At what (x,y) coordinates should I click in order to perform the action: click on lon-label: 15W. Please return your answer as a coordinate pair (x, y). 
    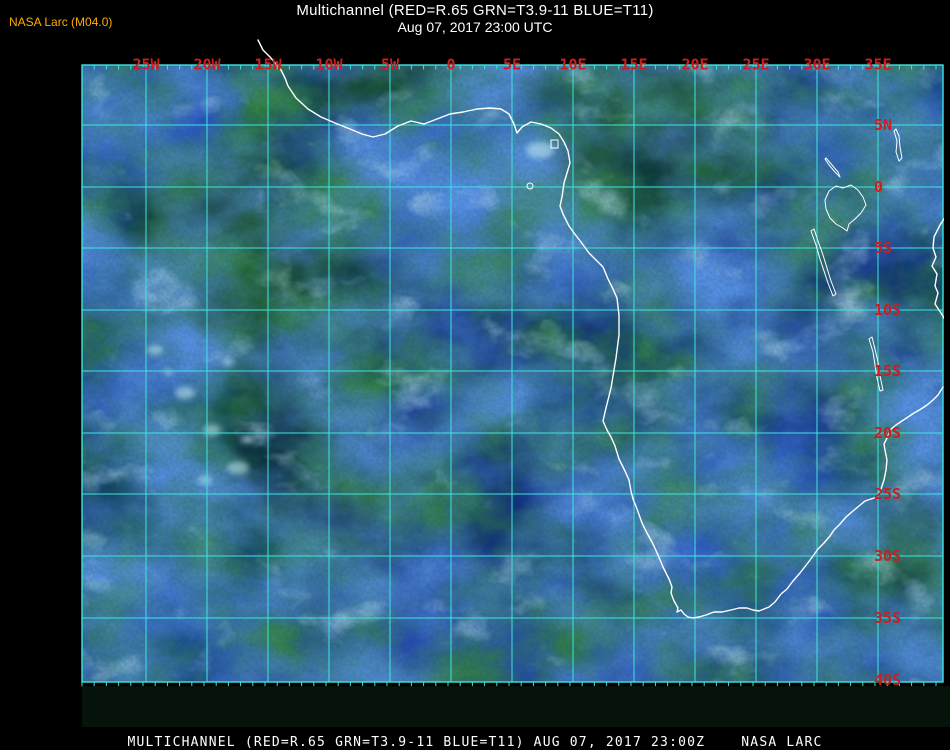
    Looking at the image, I should click on (268, 65).